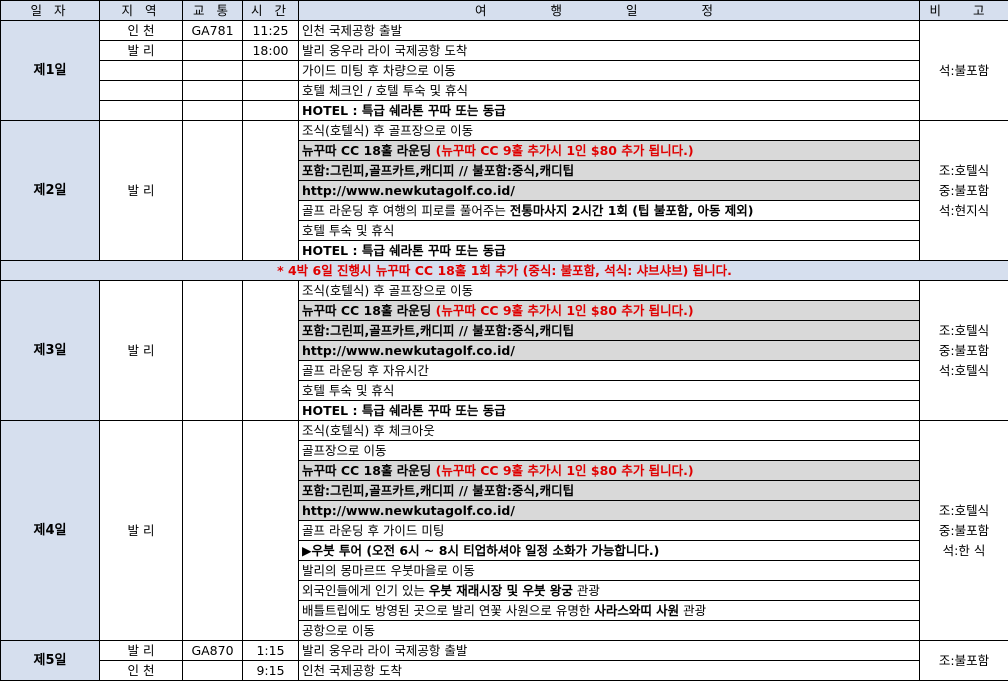  I want to click on schedule-cell: 공항으로 이동, so click(609, 630).